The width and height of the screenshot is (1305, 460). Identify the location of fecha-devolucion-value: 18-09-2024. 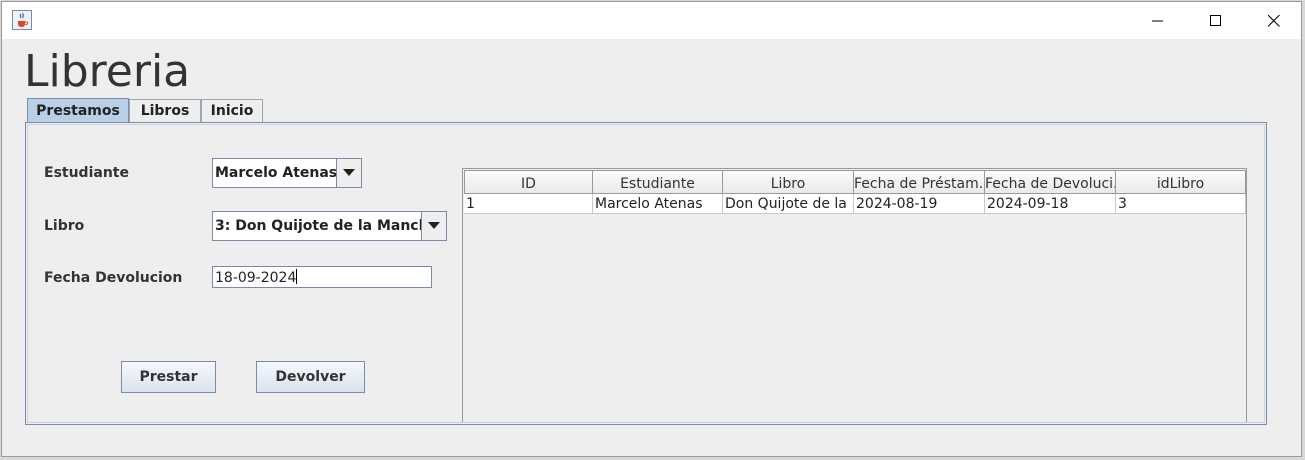
(256, 278).